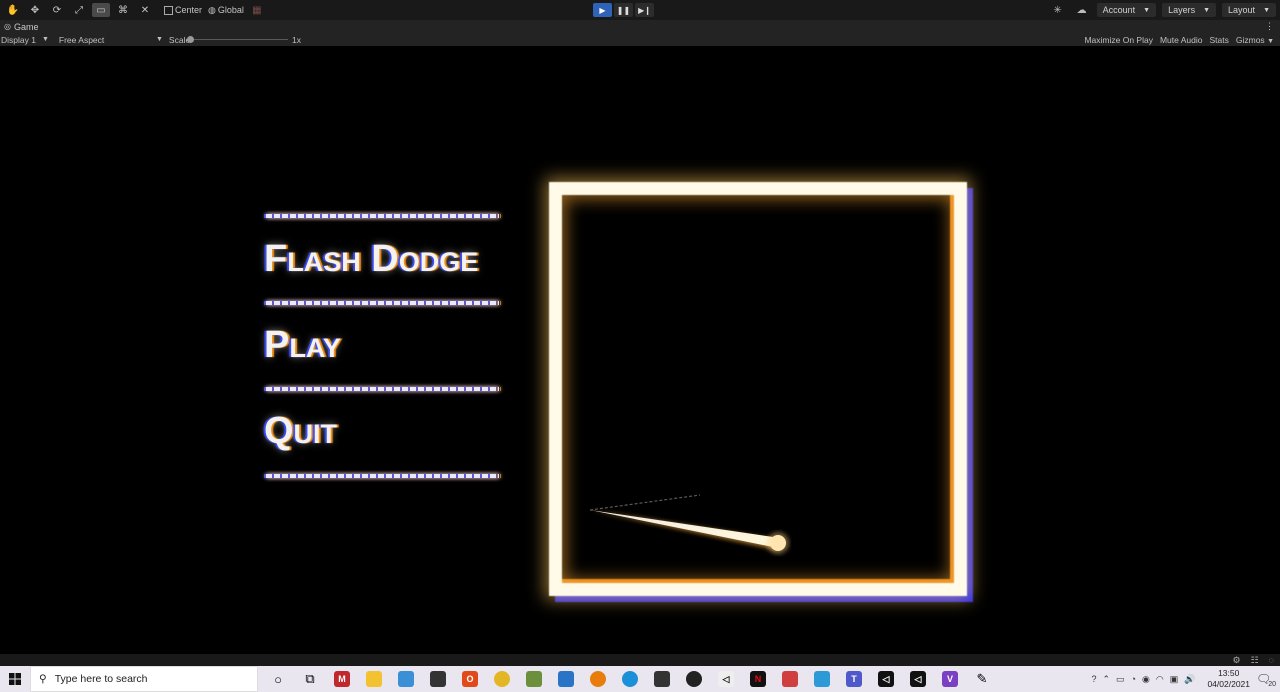 The image size is (1280, 692). Describe the element at coordinates (145, 10) in the screenshot. I see `custom-tool-icon: ✕` at that location.